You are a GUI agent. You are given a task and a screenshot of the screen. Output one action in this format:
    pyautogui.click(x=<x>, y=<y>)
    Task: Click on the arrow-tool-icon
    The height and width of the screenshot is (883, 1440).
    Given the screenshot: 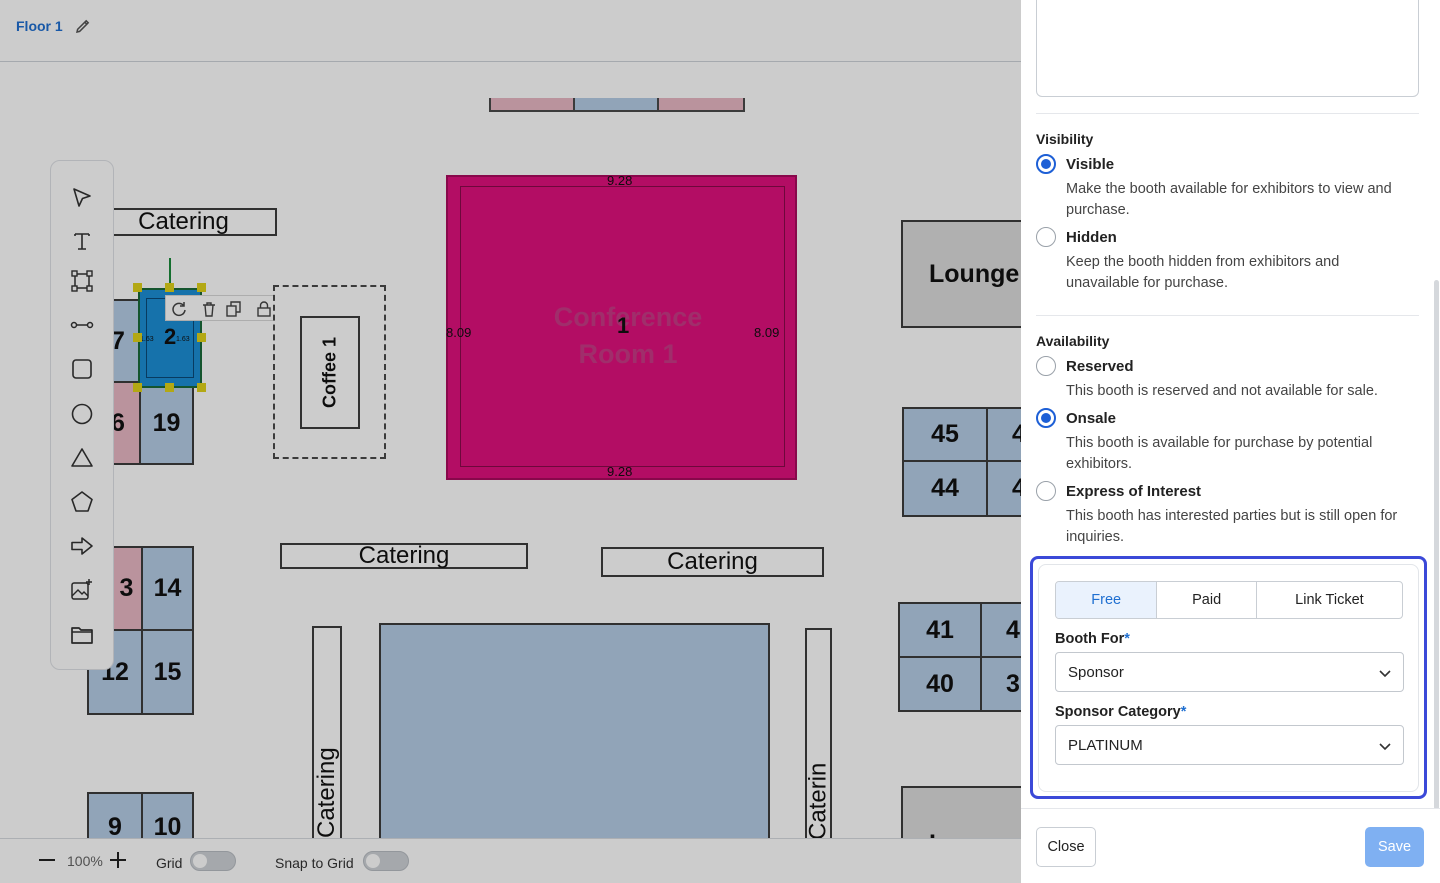 What is the action you would take?
    pyautogui.click(x=82, y=546)
    